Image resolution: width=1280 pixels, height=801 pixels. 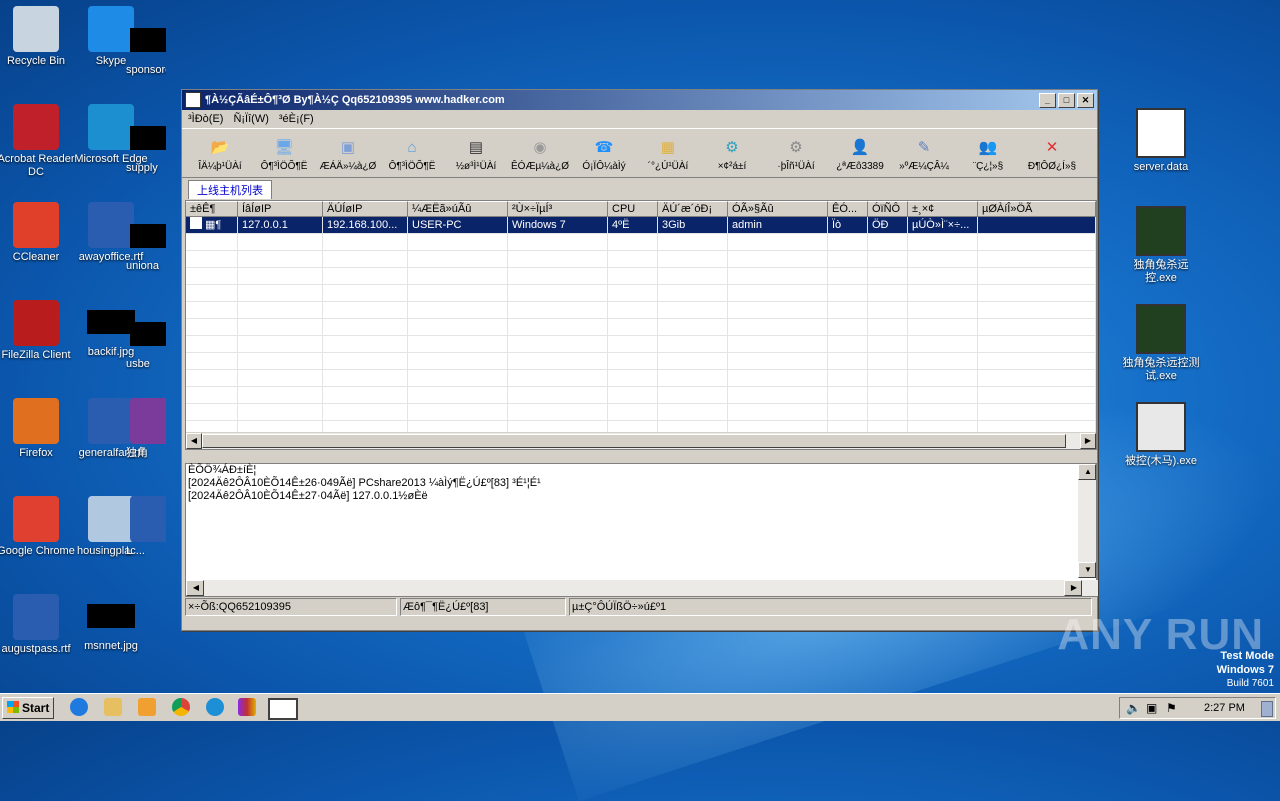 I want to click on desktop-icon: Recycle Bin, so click(x=38, y=37).